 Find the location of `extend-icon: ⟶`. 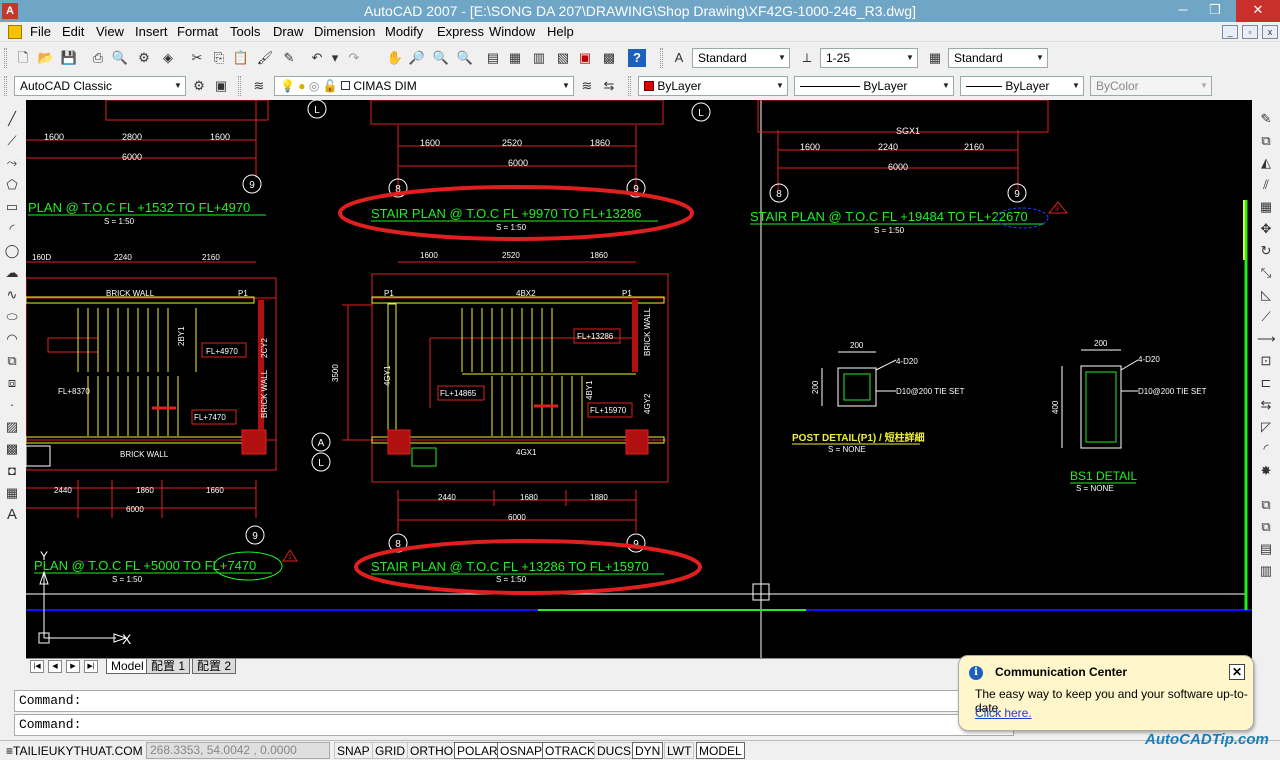

extend-icon: ⟶ is located at coordinates (1266, 339).